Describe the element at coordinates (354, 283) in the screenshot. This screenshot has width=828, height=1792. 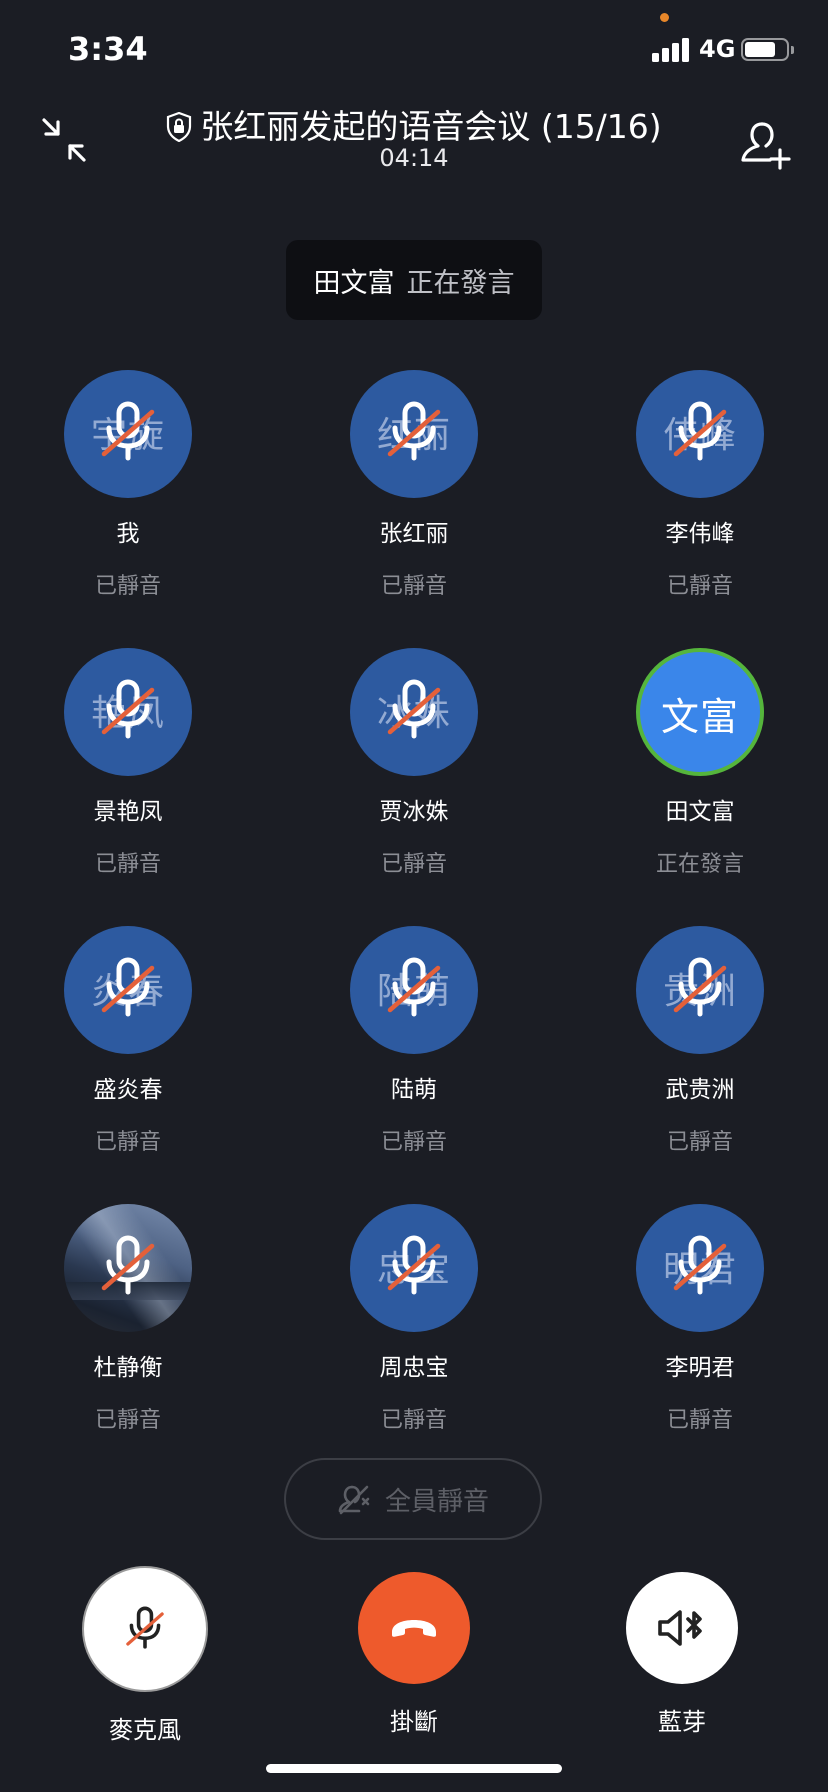
I see `speaker-name: 田文富` at that location.